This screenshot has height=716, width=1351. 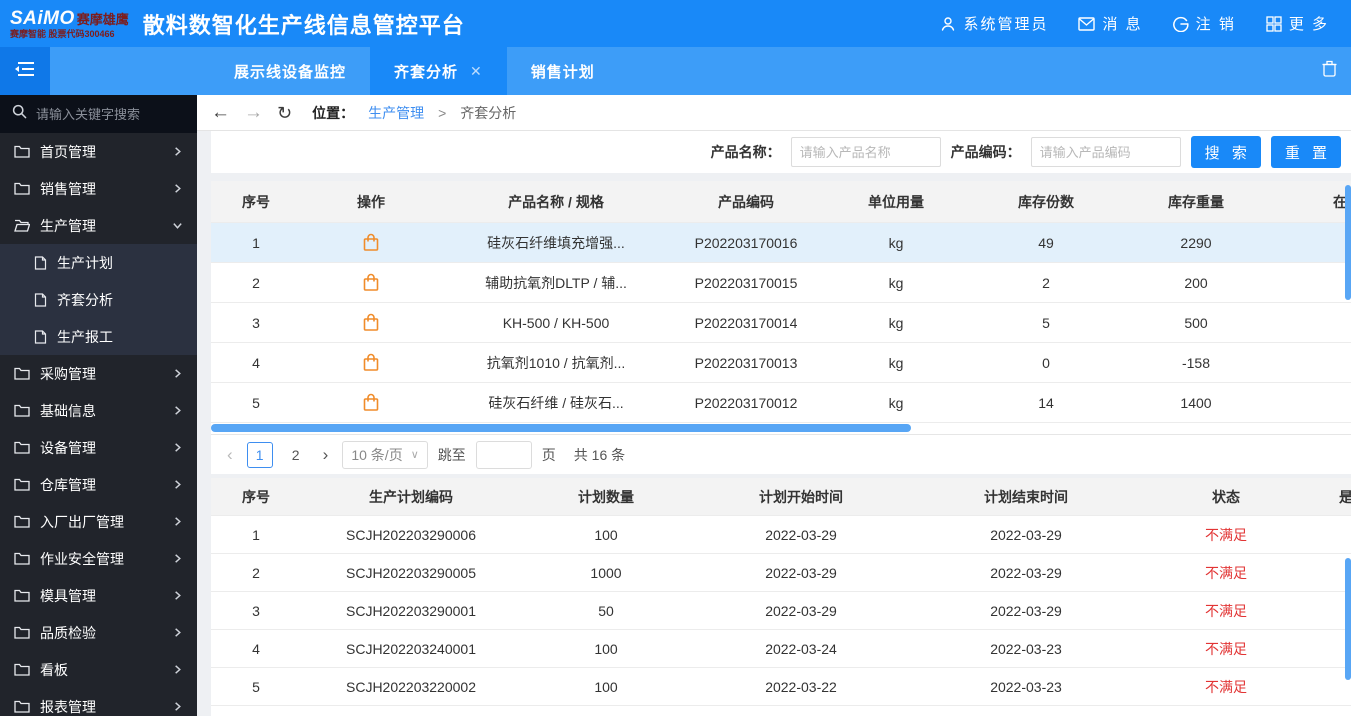 I want to click on row-plan-code: SCJH202203240001, so click(x=411, y=648).